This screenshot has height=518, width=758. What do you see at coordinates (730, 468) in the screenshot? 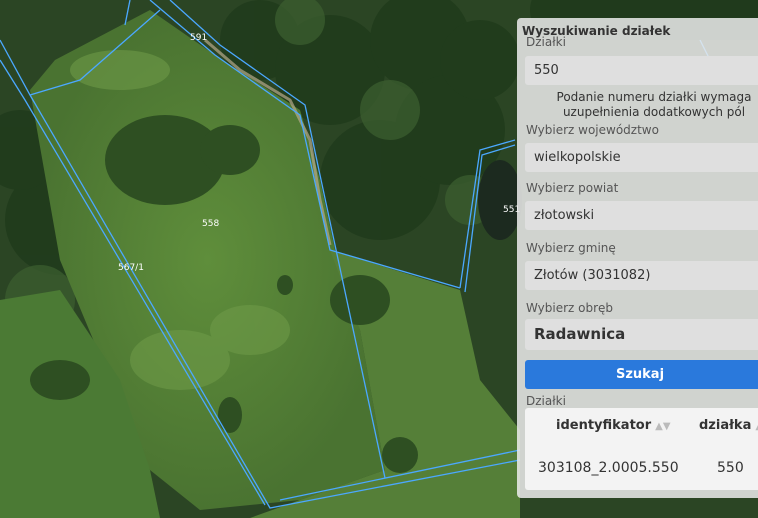
I see `table-cell-dzialka: 550` at bounding box center [730, 468].